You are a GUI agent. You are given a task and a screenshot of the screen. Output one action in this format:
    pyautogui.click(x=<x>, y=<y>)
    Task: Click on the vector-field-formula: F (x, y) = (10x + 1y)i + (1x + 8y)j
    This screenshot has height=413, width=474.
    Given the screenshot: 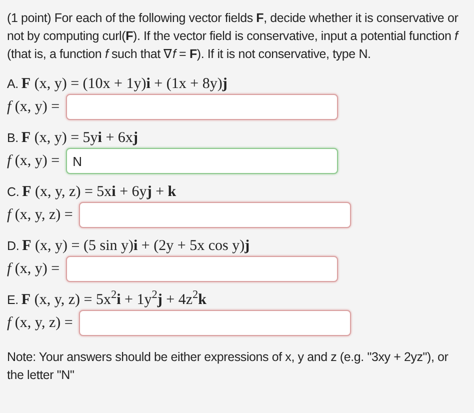 What is the action you would take?
    pyautogui.click(x=124, y=84)
    